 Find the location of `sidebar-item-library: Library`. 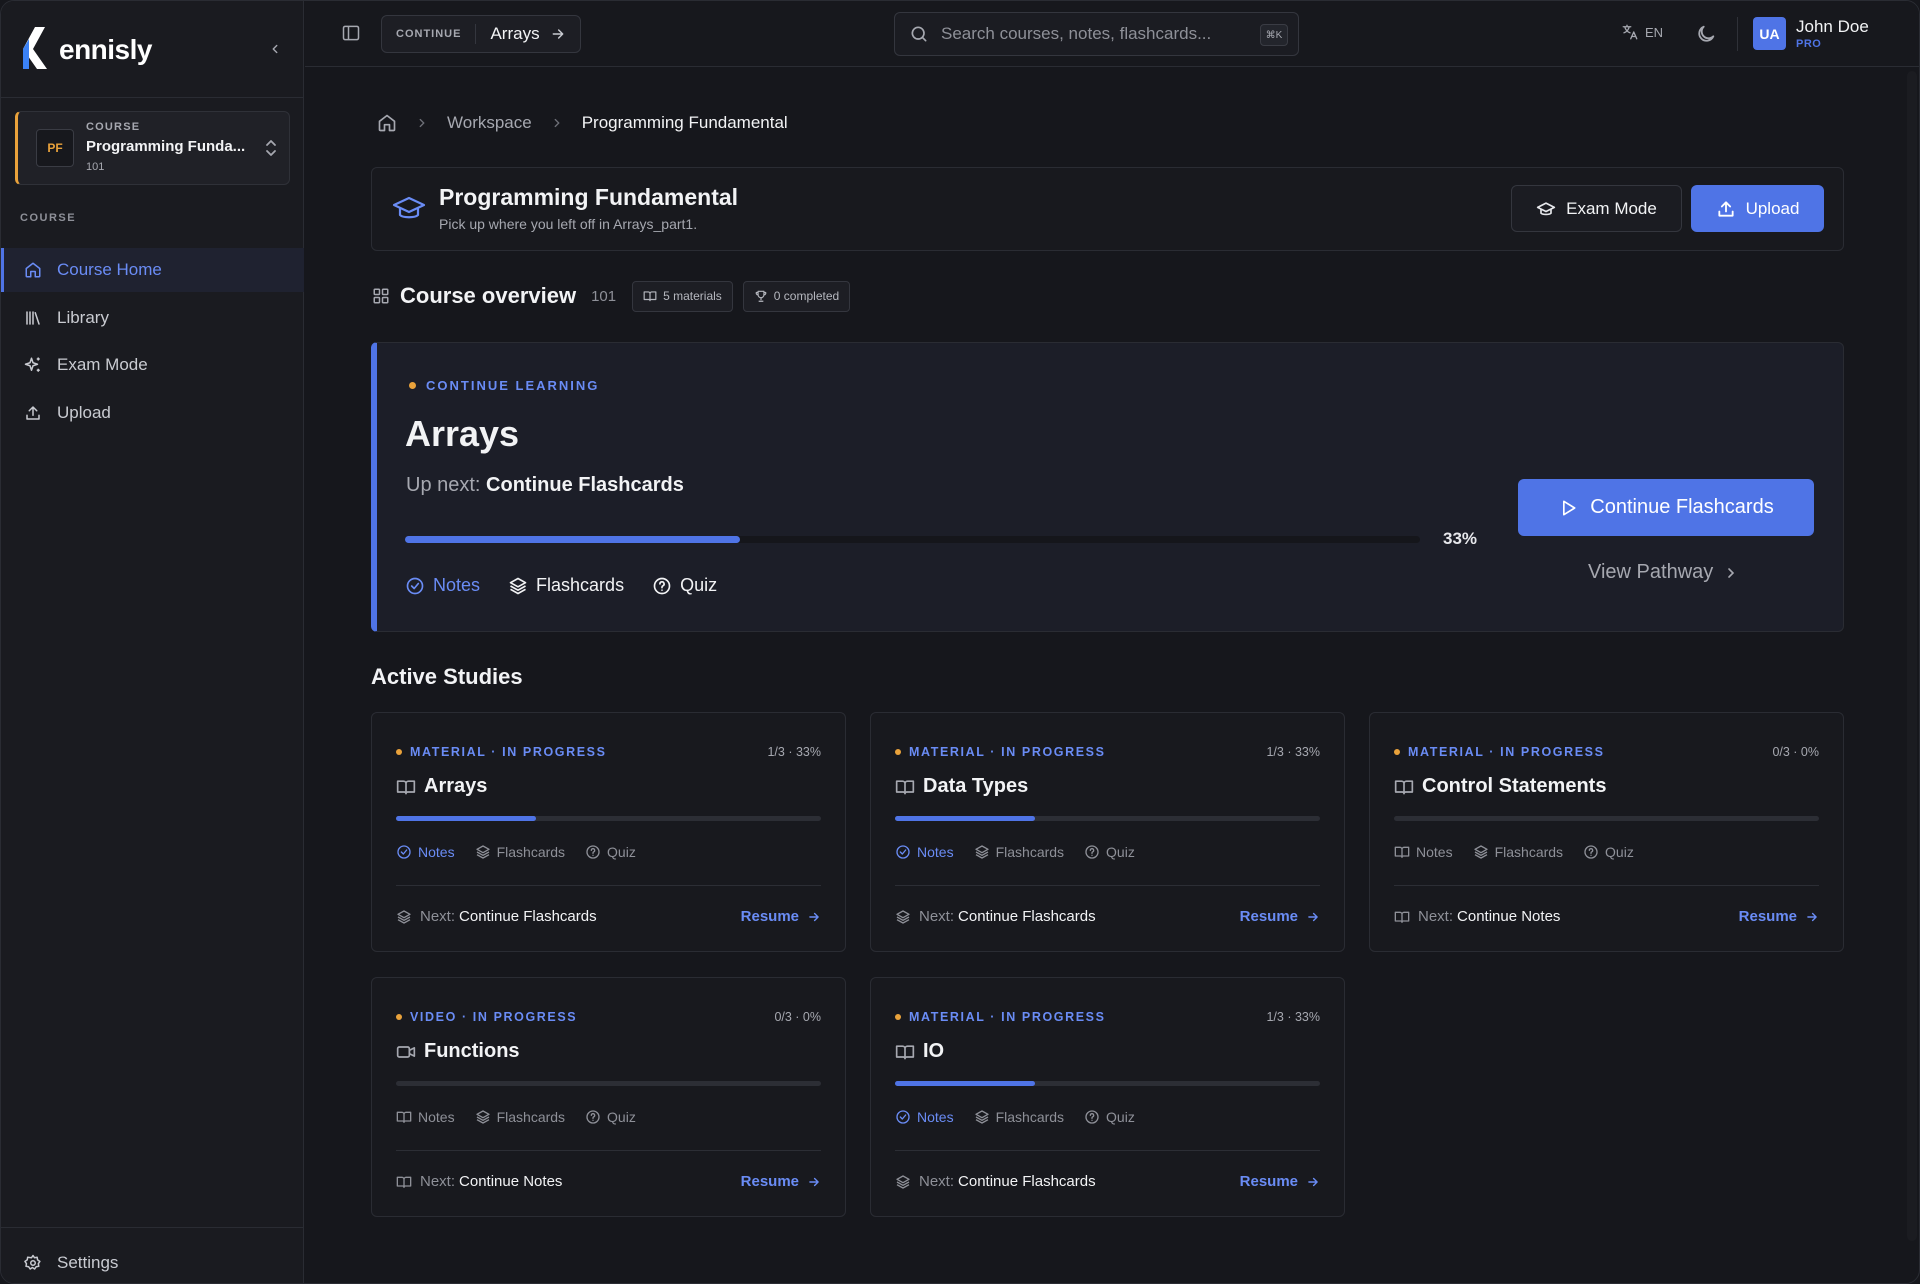

sidebar-item-library: Library is located at coordinates (152, 318).